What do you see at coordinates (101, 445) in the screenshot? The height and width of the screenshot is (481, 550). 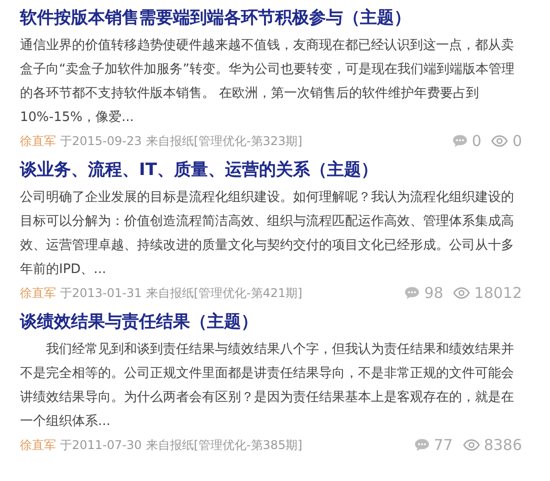 I see `publish-date: 于2011-07-30` at bounding box center [101, 445].